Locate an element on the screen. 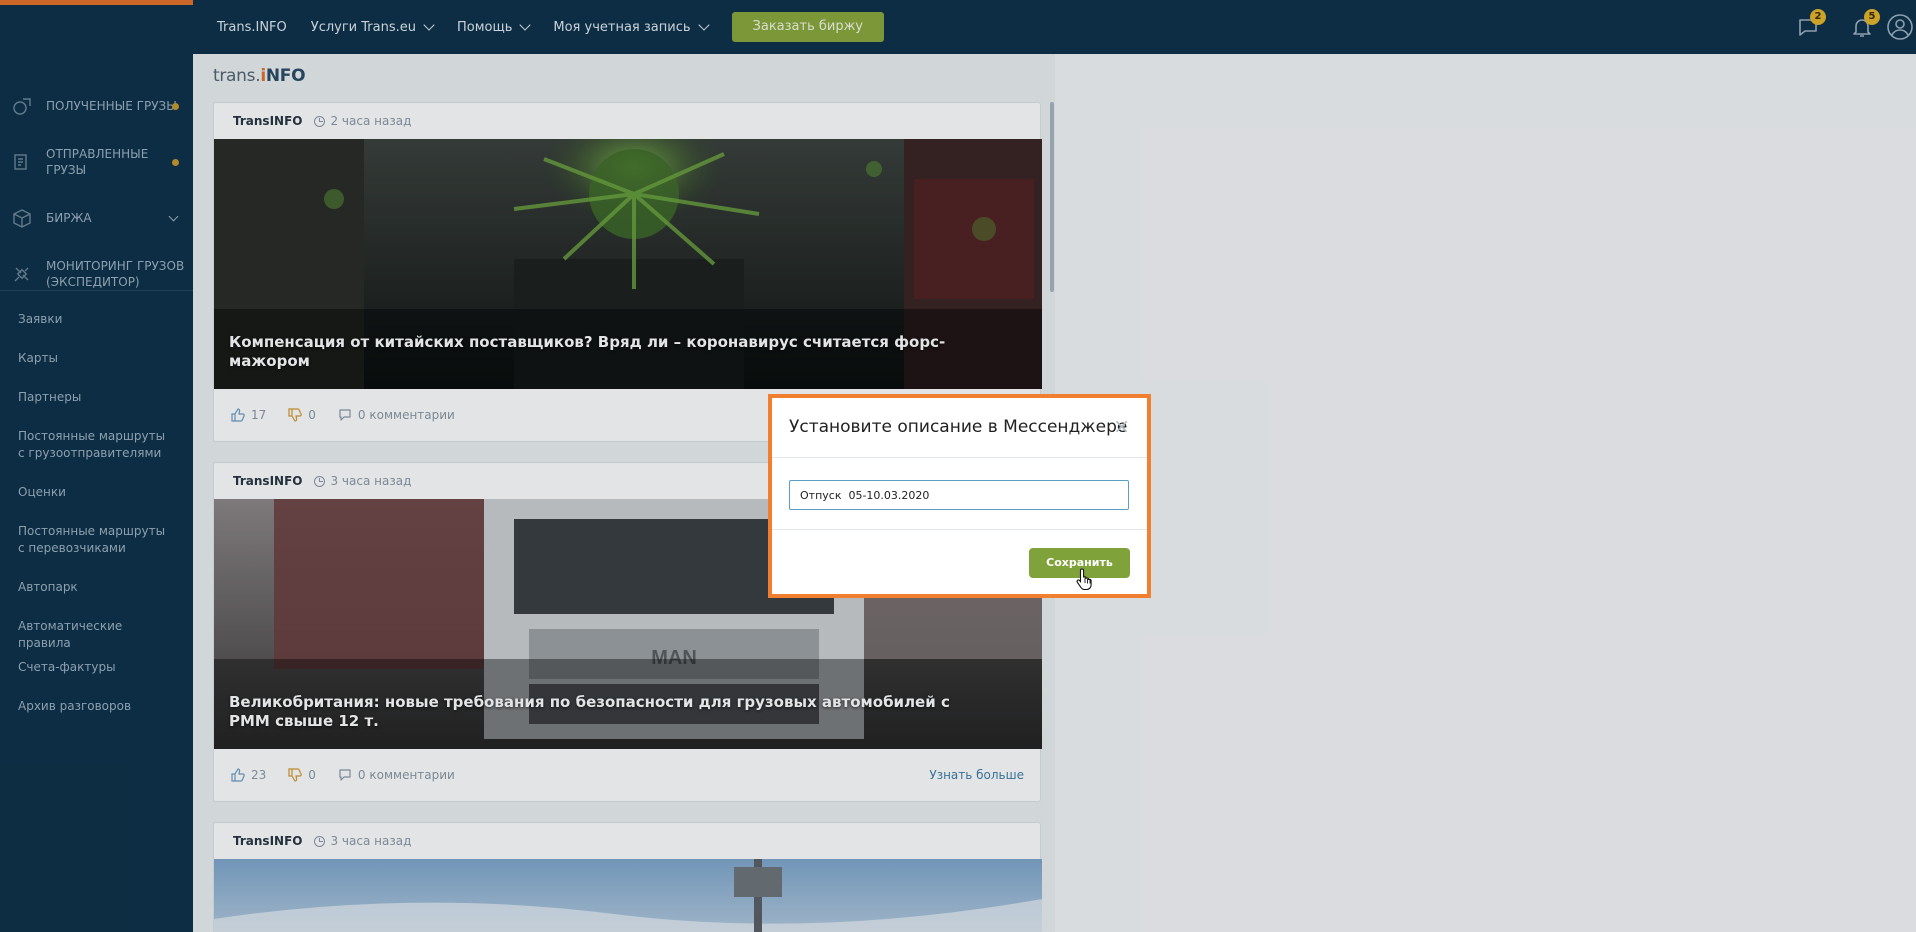 This screenshot has height=932, width=1916. dialog-header: Установите описание в Мессенджере × is located at coordinates (959, 428).